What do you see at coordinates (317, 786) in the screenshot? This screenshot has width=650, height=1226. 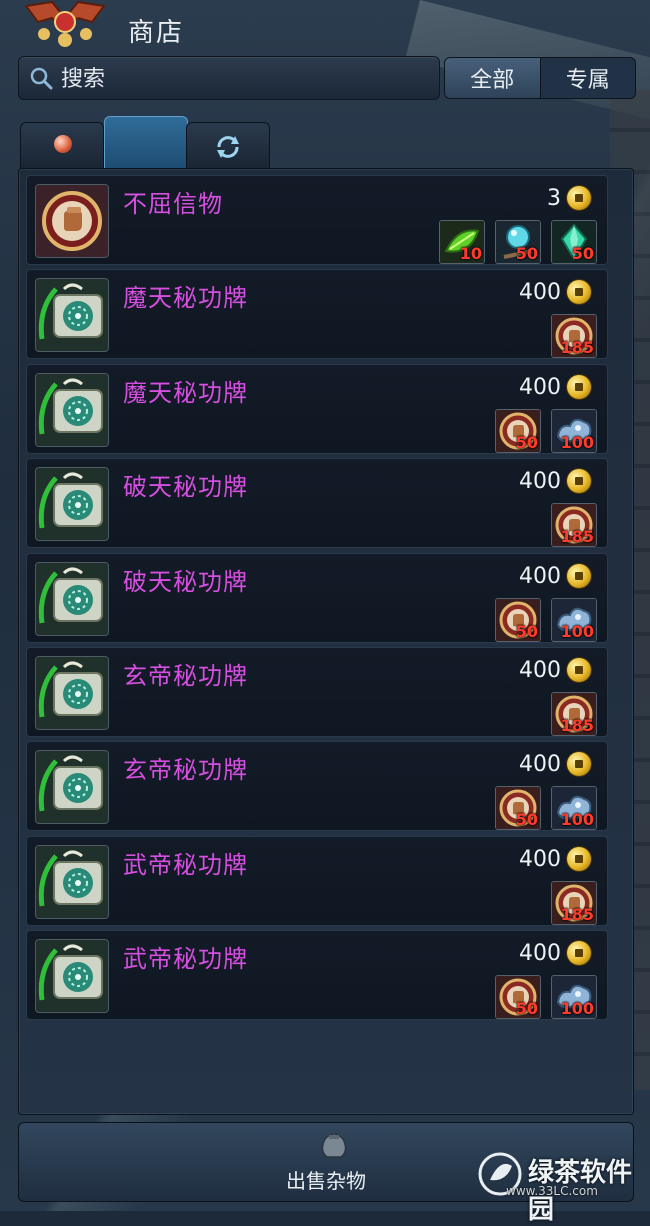 I see `shop-item-row: 玄帝秘功牌 400 50 100` at bounding box center [317, 786].